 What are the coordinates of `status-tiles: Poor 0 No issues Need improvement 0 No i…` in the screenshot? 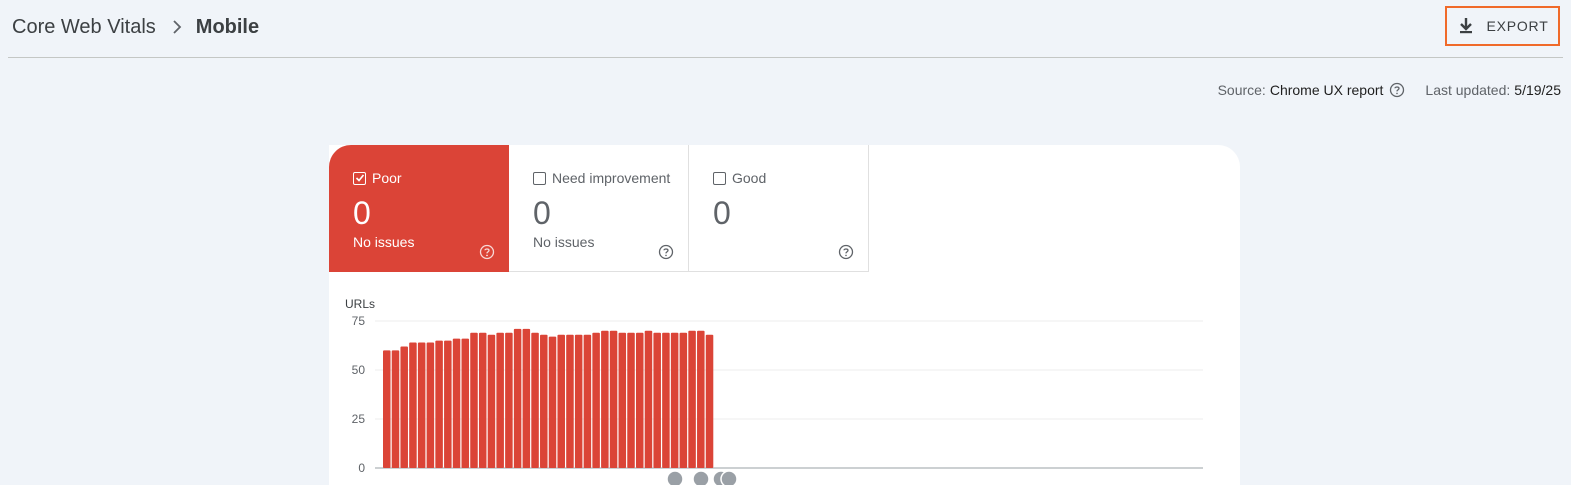 It's located at (599, 208).